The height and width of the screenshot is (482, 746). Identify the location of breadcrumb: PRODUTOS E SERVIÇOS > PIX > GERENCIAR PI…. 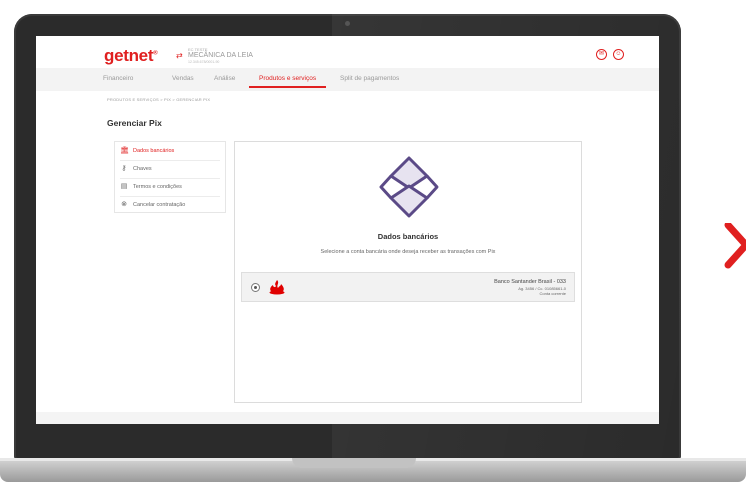
(159, 99).